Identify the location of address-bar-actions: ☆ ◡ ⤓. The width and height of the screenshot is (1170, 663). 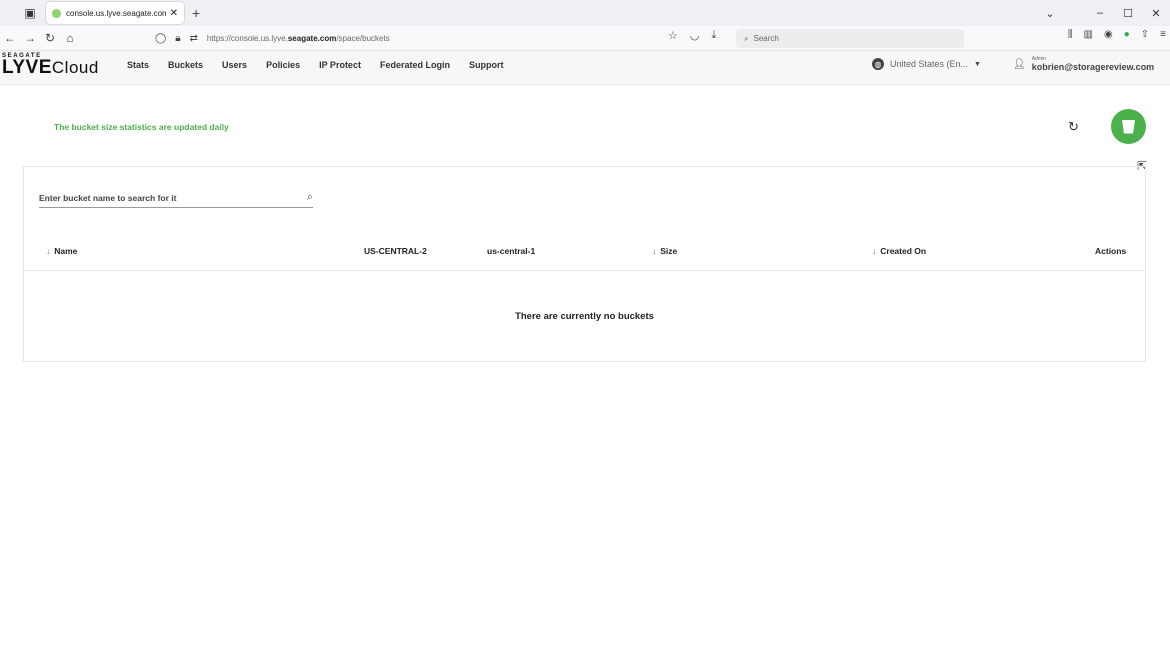
(698, 35).